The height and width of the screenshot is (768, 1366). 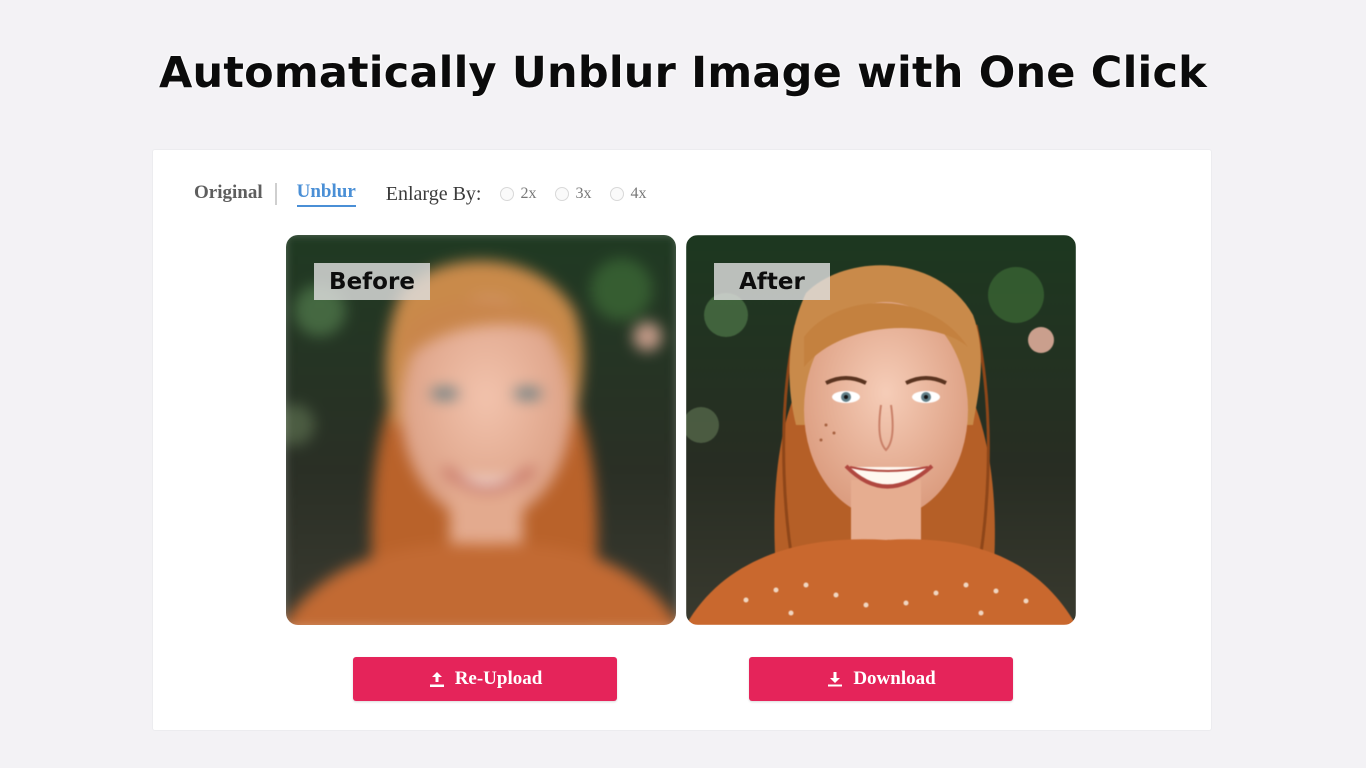 I want to click on download-icon, so click(x=835, y=679).